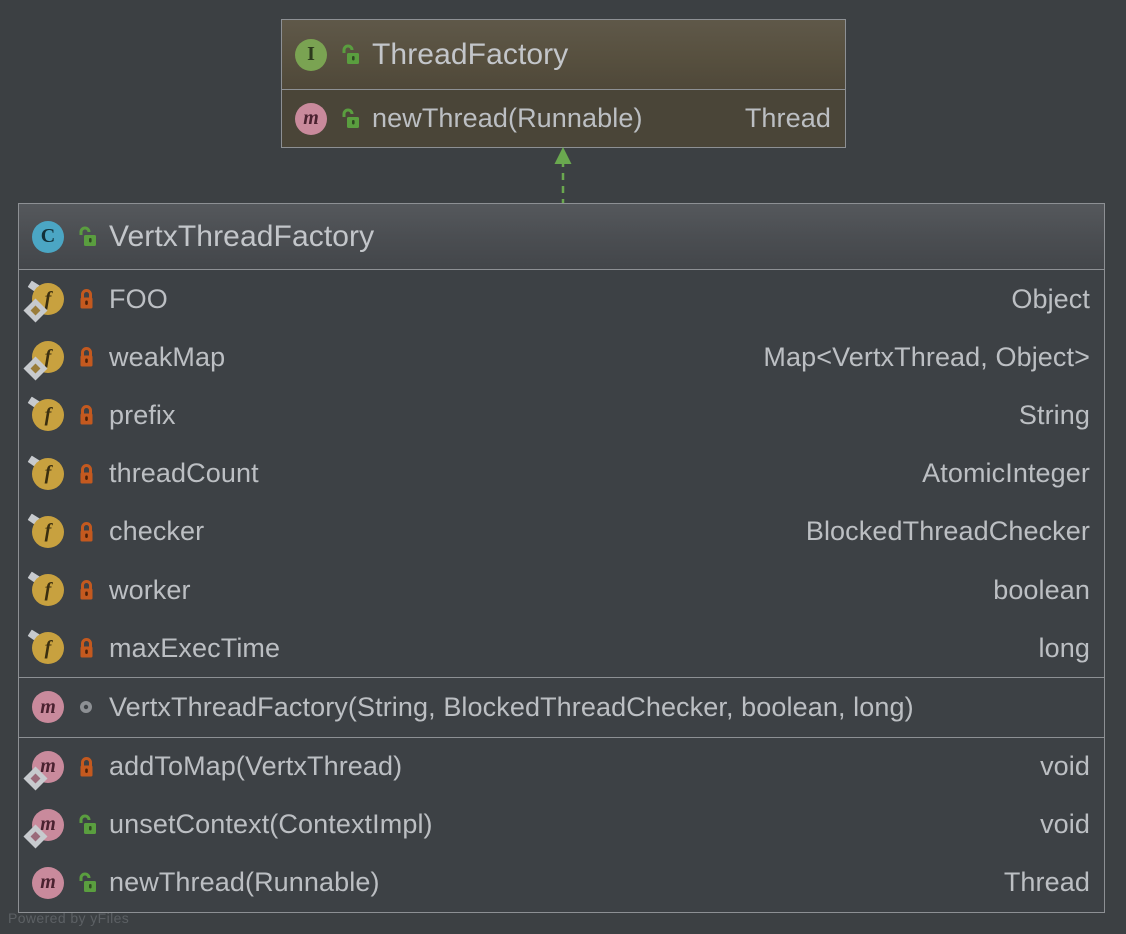 Image resolution: width=1126 pixels, height=934 pixels. Describe the element at coordinates (926, 356) in the screenshot. I see `field-type: Map<VertxThread, Object>` at that location.